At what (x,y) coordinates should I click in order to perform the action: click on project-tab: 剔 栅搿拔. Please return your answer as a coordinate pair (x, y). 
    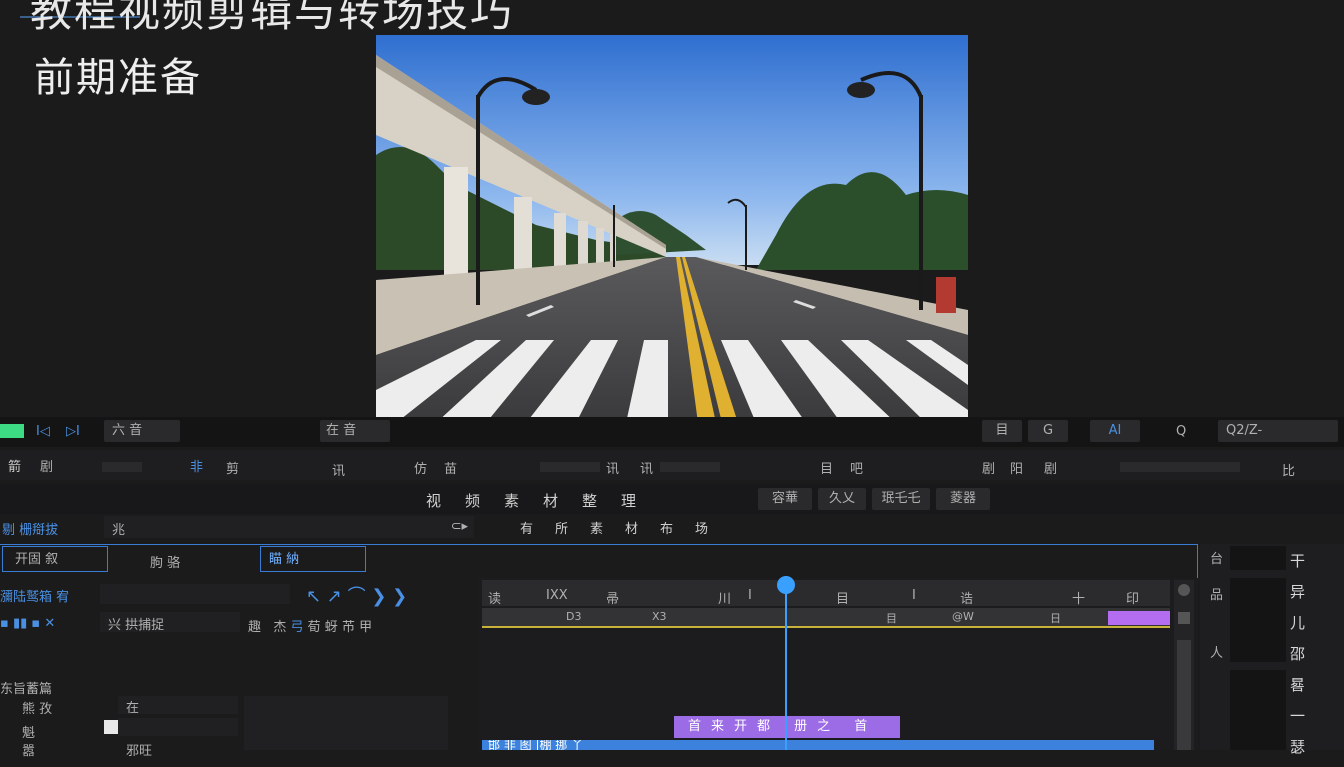
    Looking at the image, I should click on (30, 528).